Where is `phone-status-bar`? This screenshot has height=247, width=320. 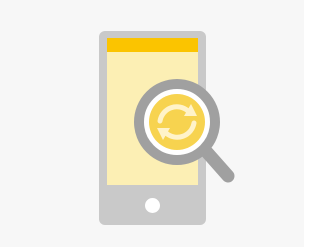
phone-status-bar is located at coordinates (152, 45).